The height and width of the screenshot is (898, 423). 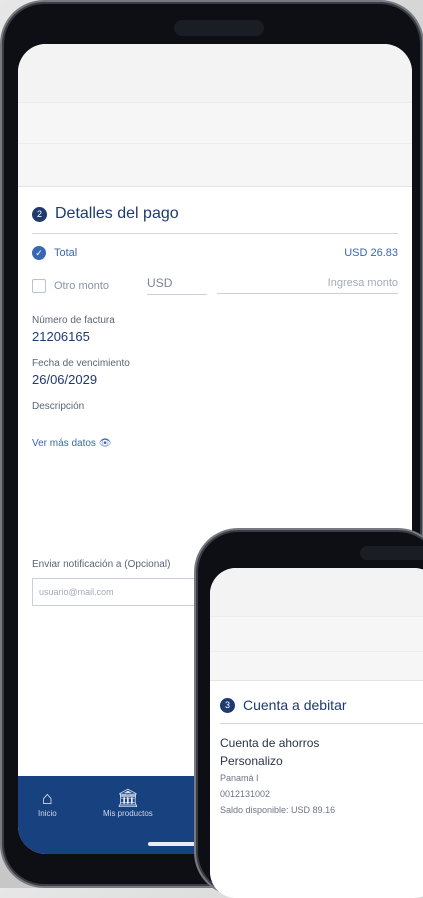 What do you see at coordinates (316, 666) in the screenshot?
I see `overlay-subheader-secondary` at bounding box center [316, 666].